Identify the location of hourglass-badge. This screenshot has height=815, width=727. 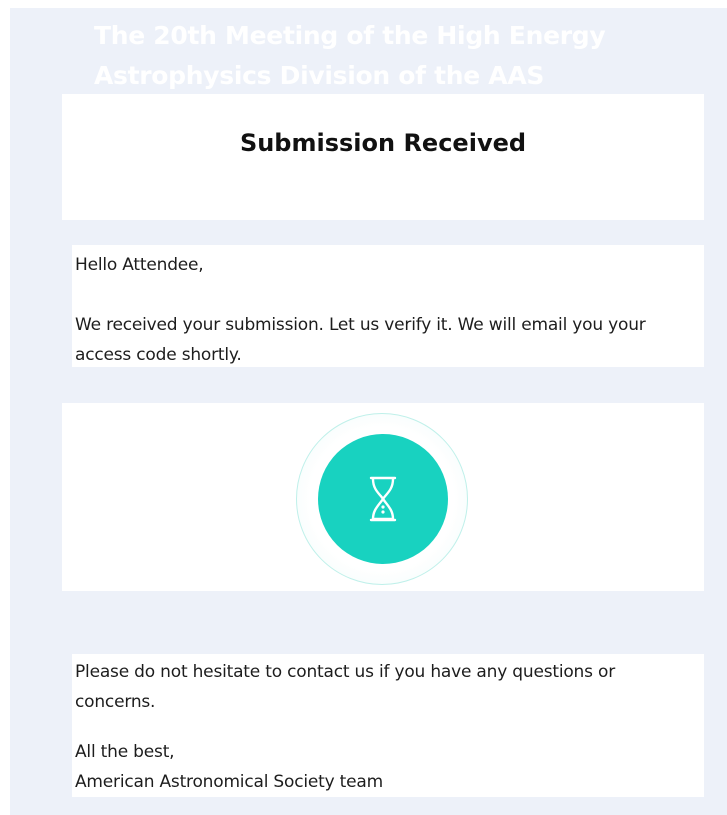
(383, 499).